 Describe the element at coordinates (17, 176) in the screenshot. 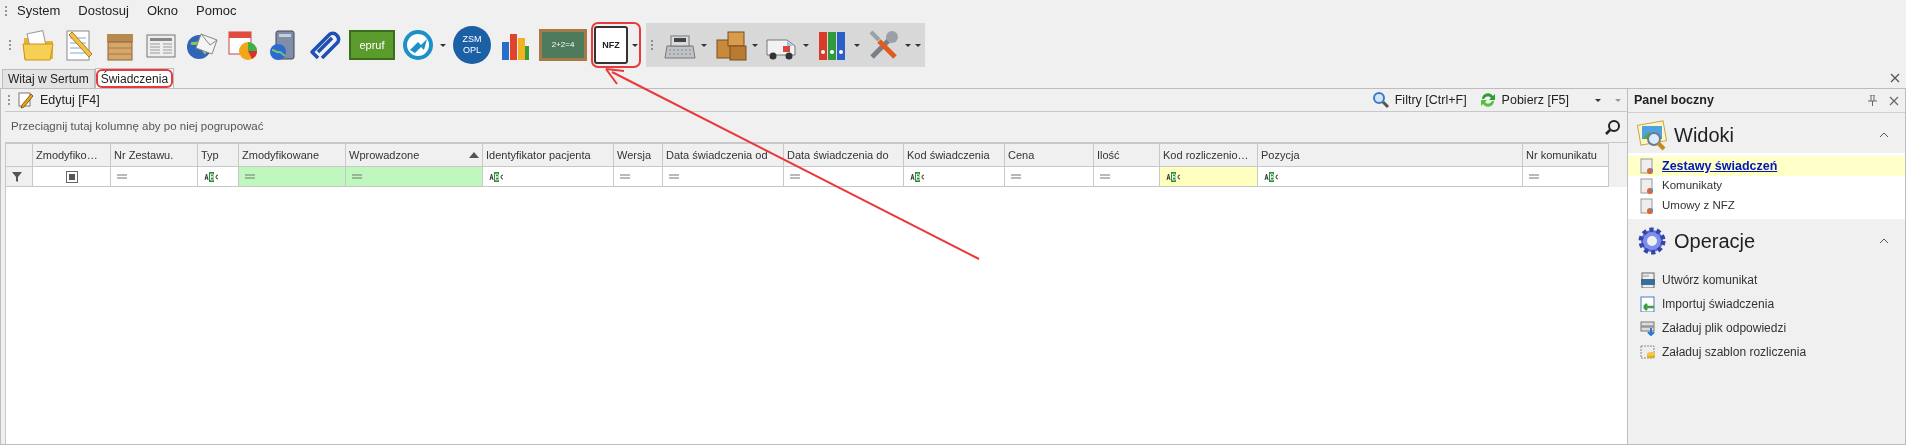

I see `filter-icon` at that location.